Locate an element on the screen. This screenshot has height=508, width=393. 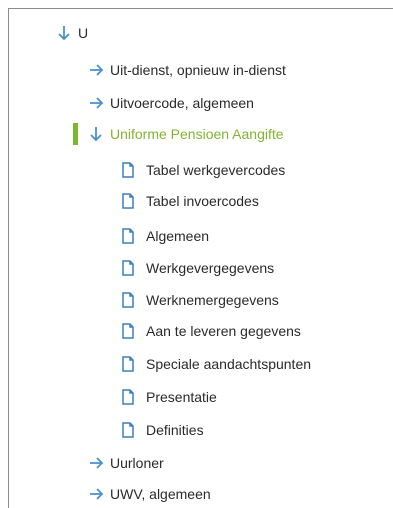
tree-node-label: U is located at coordinates (83, 33).